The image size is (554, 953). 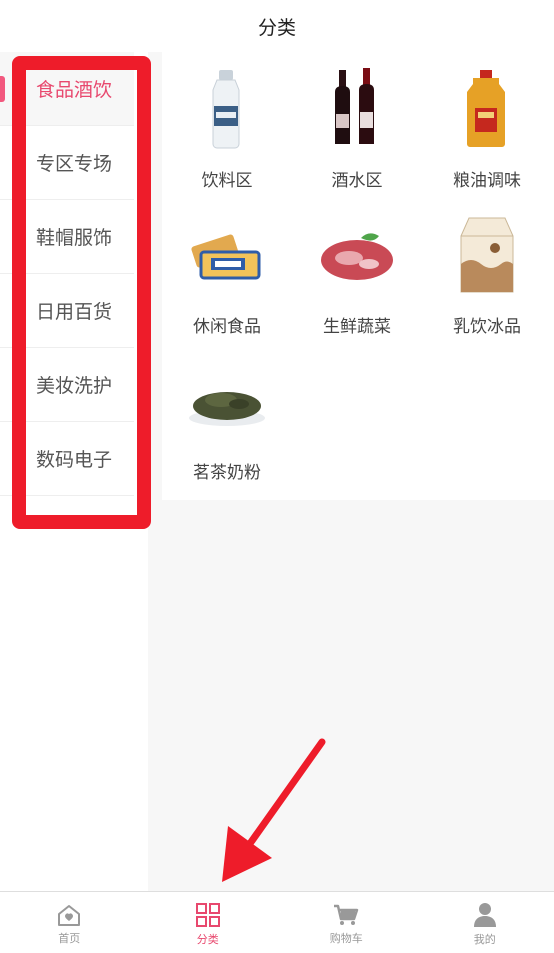 What do you see at coordinates (74, 164) in the screenshot?
I see `sidebar-item-label: 专区专场` at bounding box center [74, 164].